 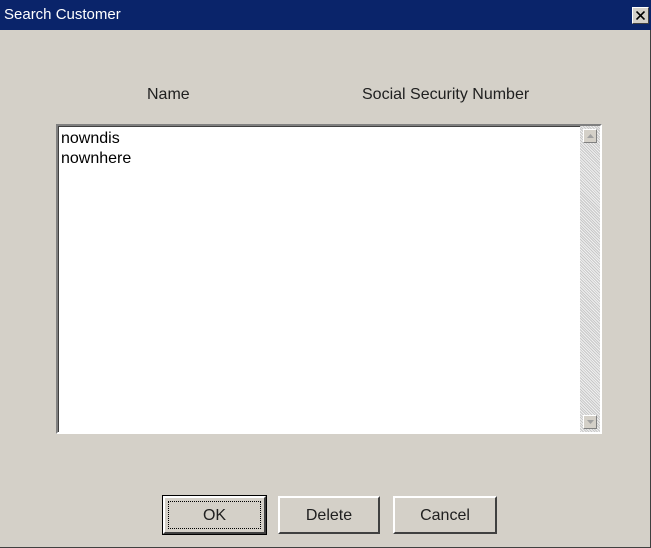 I want to click on vertical-scrollbar, so click(x=590, y=279).